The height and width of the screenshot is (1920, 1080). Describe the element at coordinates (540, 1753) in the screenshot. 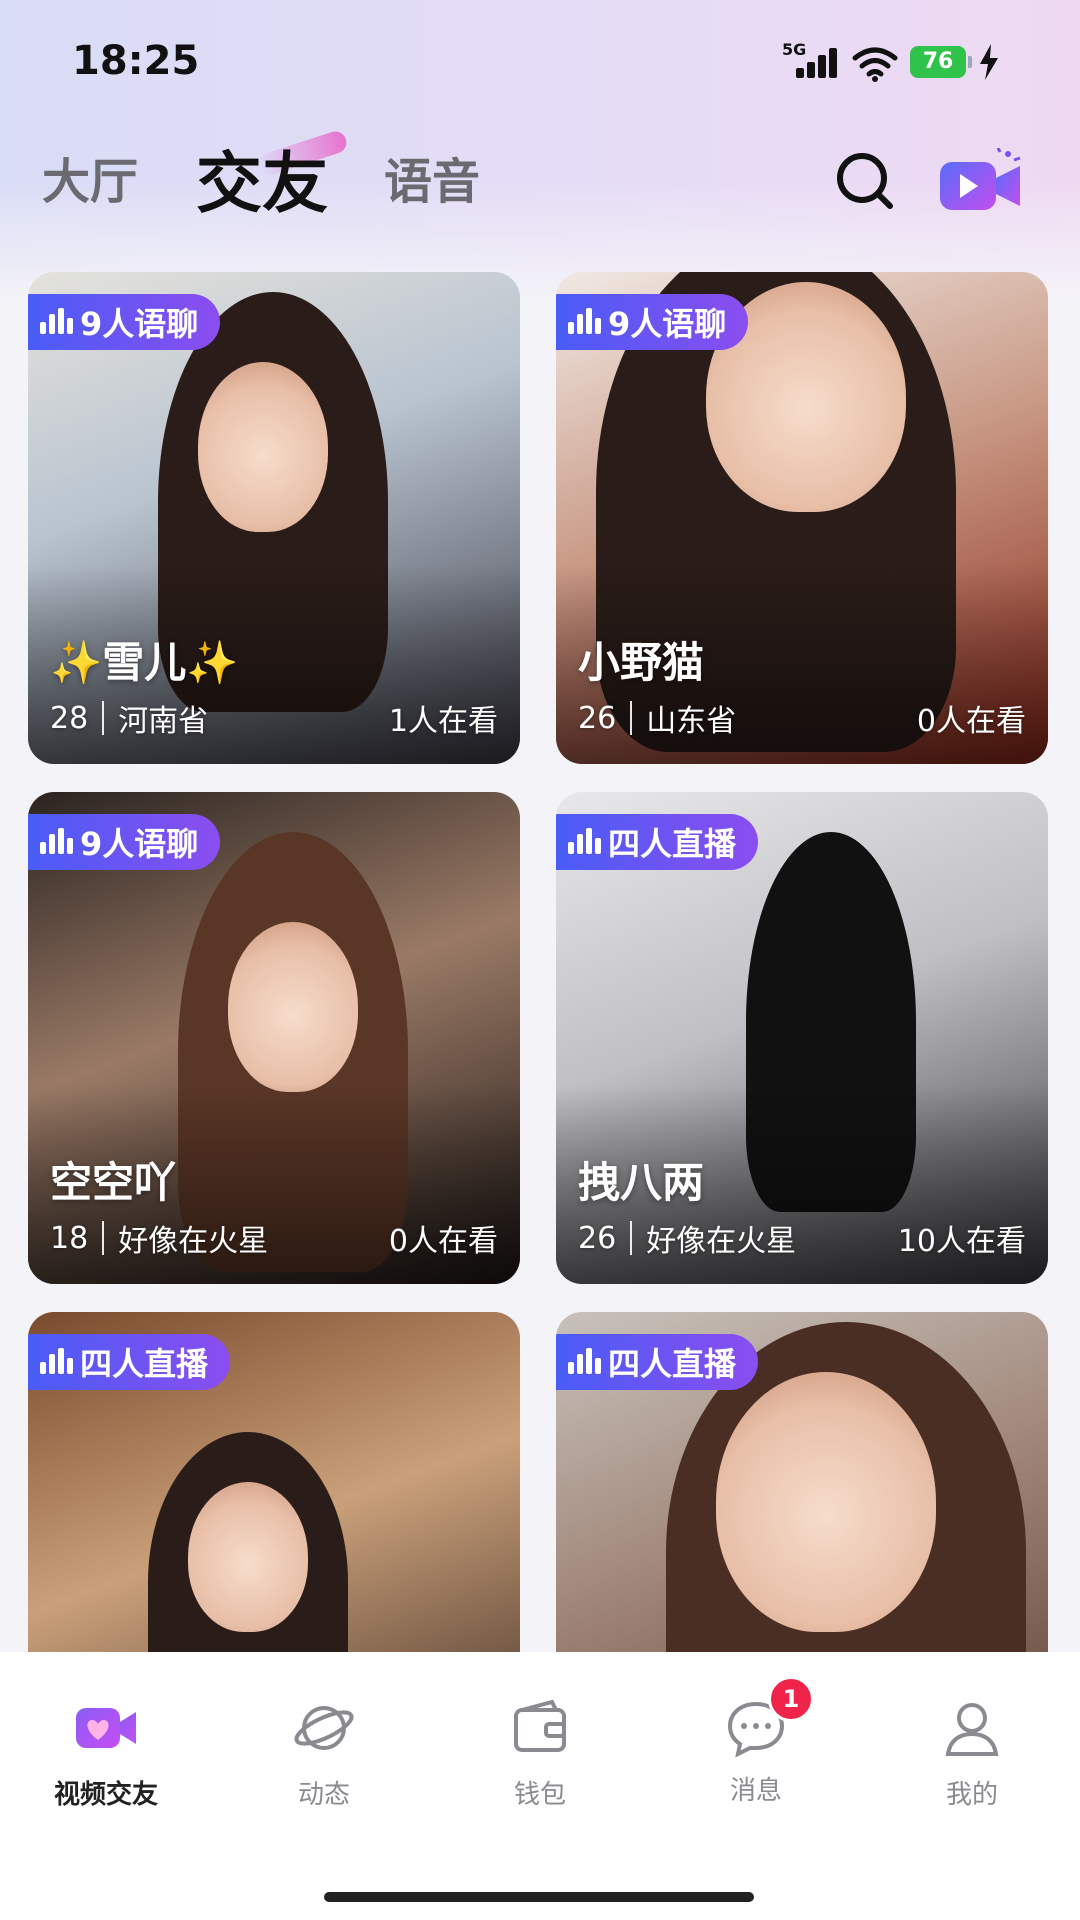

I see `nav-wallet: 钱包` at that location.